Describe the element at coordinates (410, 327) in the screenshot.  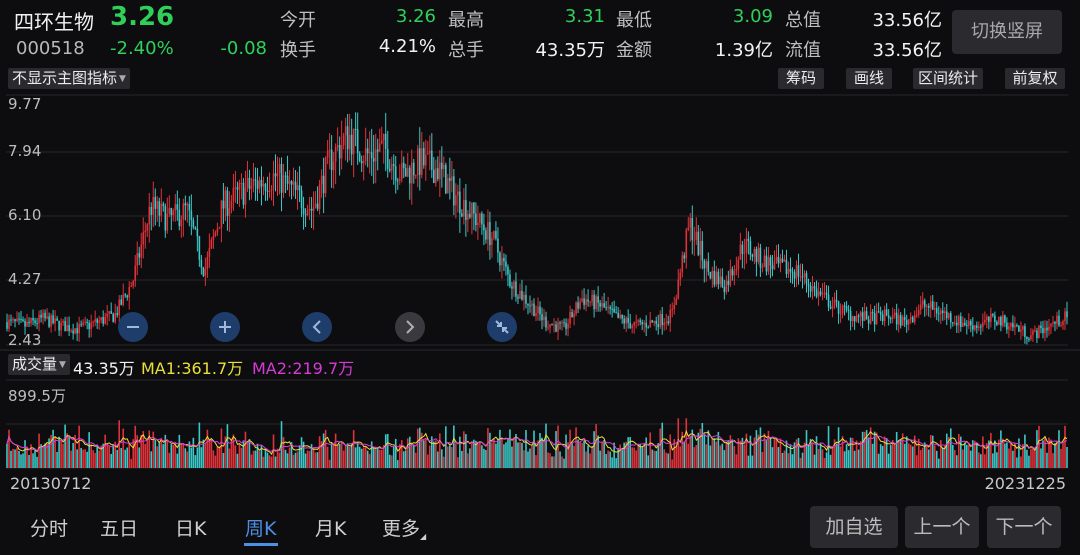
I see `pan-right-button` at that location.